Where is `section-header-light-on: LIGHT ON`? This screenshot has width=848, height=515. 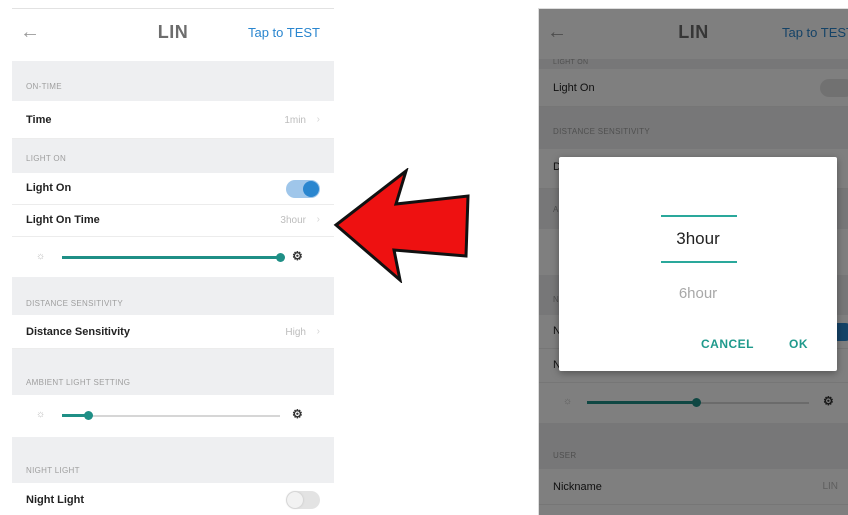
section-header-light-on: LIGHT ON is located at coordinates (173, 156).